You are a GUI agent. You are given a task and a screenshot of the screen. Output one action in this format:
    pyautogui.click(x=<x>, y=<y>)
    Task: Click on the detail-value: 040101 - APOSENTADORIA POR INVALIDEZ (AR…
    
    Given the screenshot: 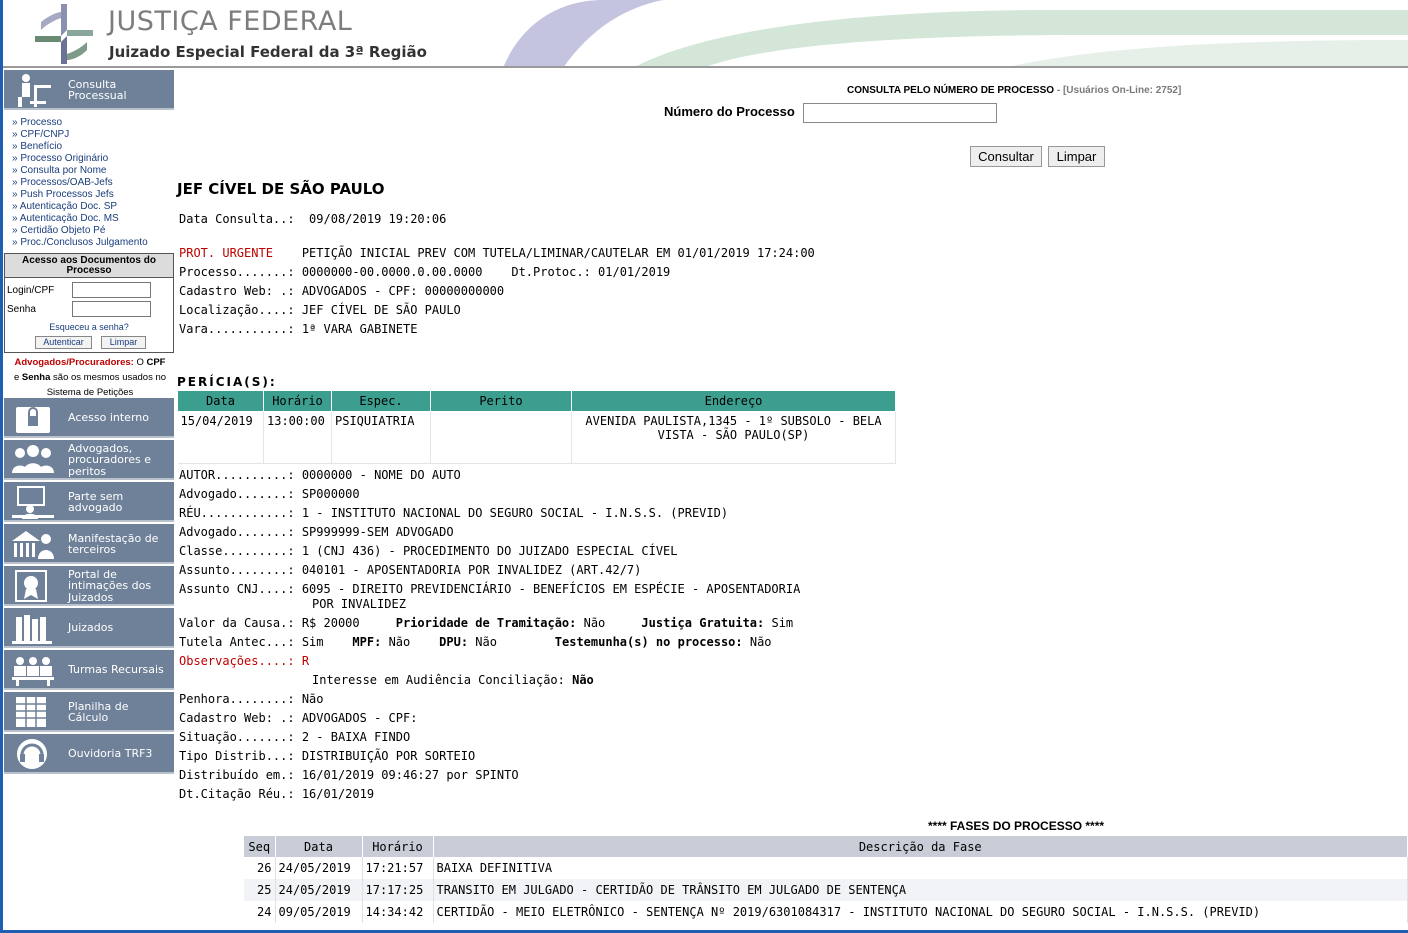 What is the action you would take?
    pyautogui.click(x=471, y=570)
    